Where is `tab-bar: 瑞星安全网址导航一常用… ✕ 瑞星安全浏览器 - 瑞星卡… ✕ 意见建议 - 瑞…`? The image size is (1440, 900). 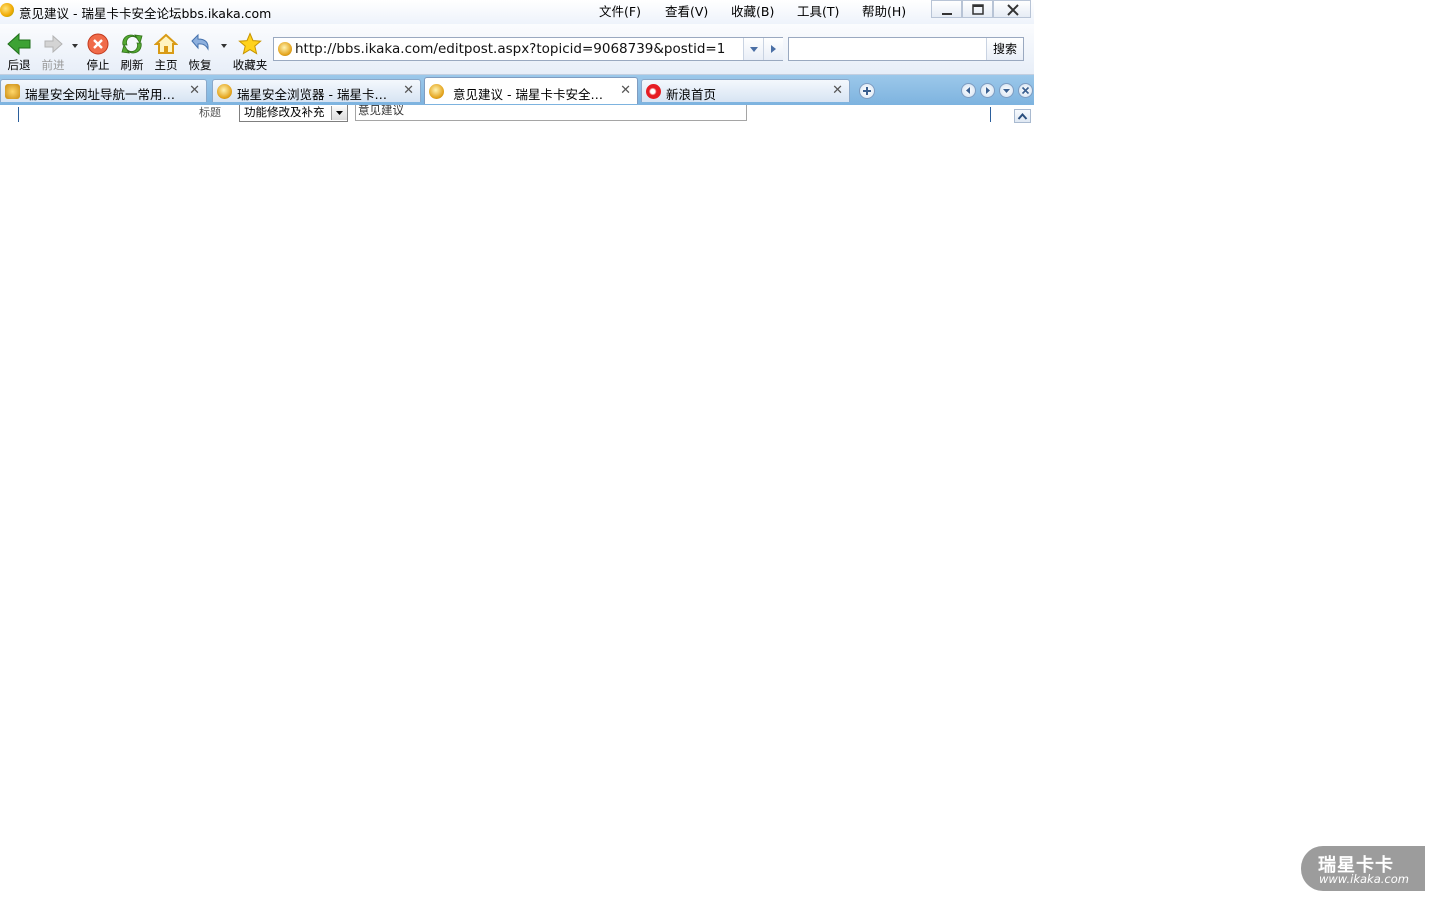
tab-bar: 瑞星安全网址导航一常用… ✕ 瑞星安全浏览器 - 瑞星卡… ✕ 意见建议 - 瑞… is located at coordinates (517, 90).